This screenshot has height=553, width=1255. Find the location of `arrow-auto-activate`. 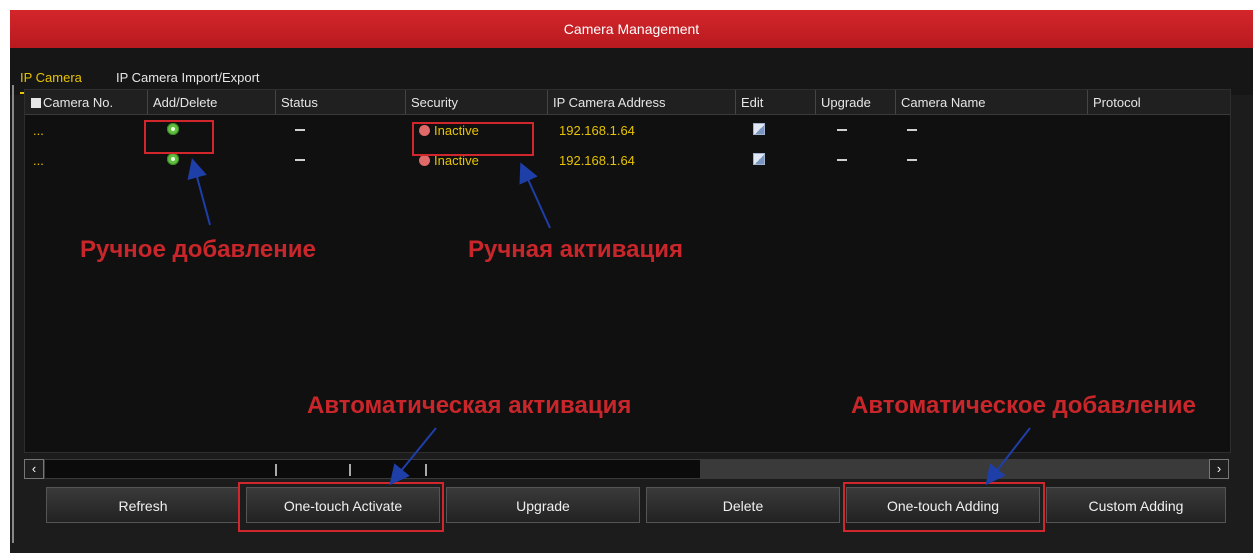

arrow-auto-activate is located at coordinates (413, 456).